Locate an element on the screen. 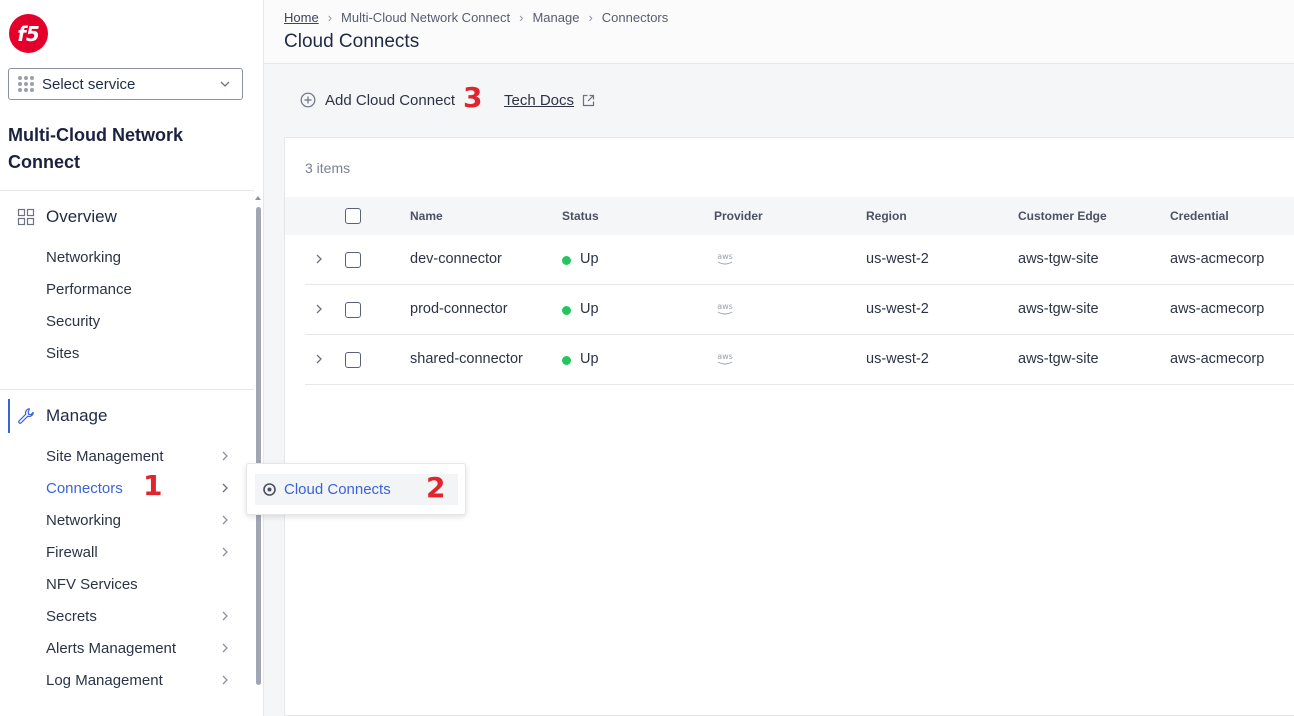 This screenshot has height=716, width=1294. sidebar-item-label: Sites is located at coordinates (63, 353).